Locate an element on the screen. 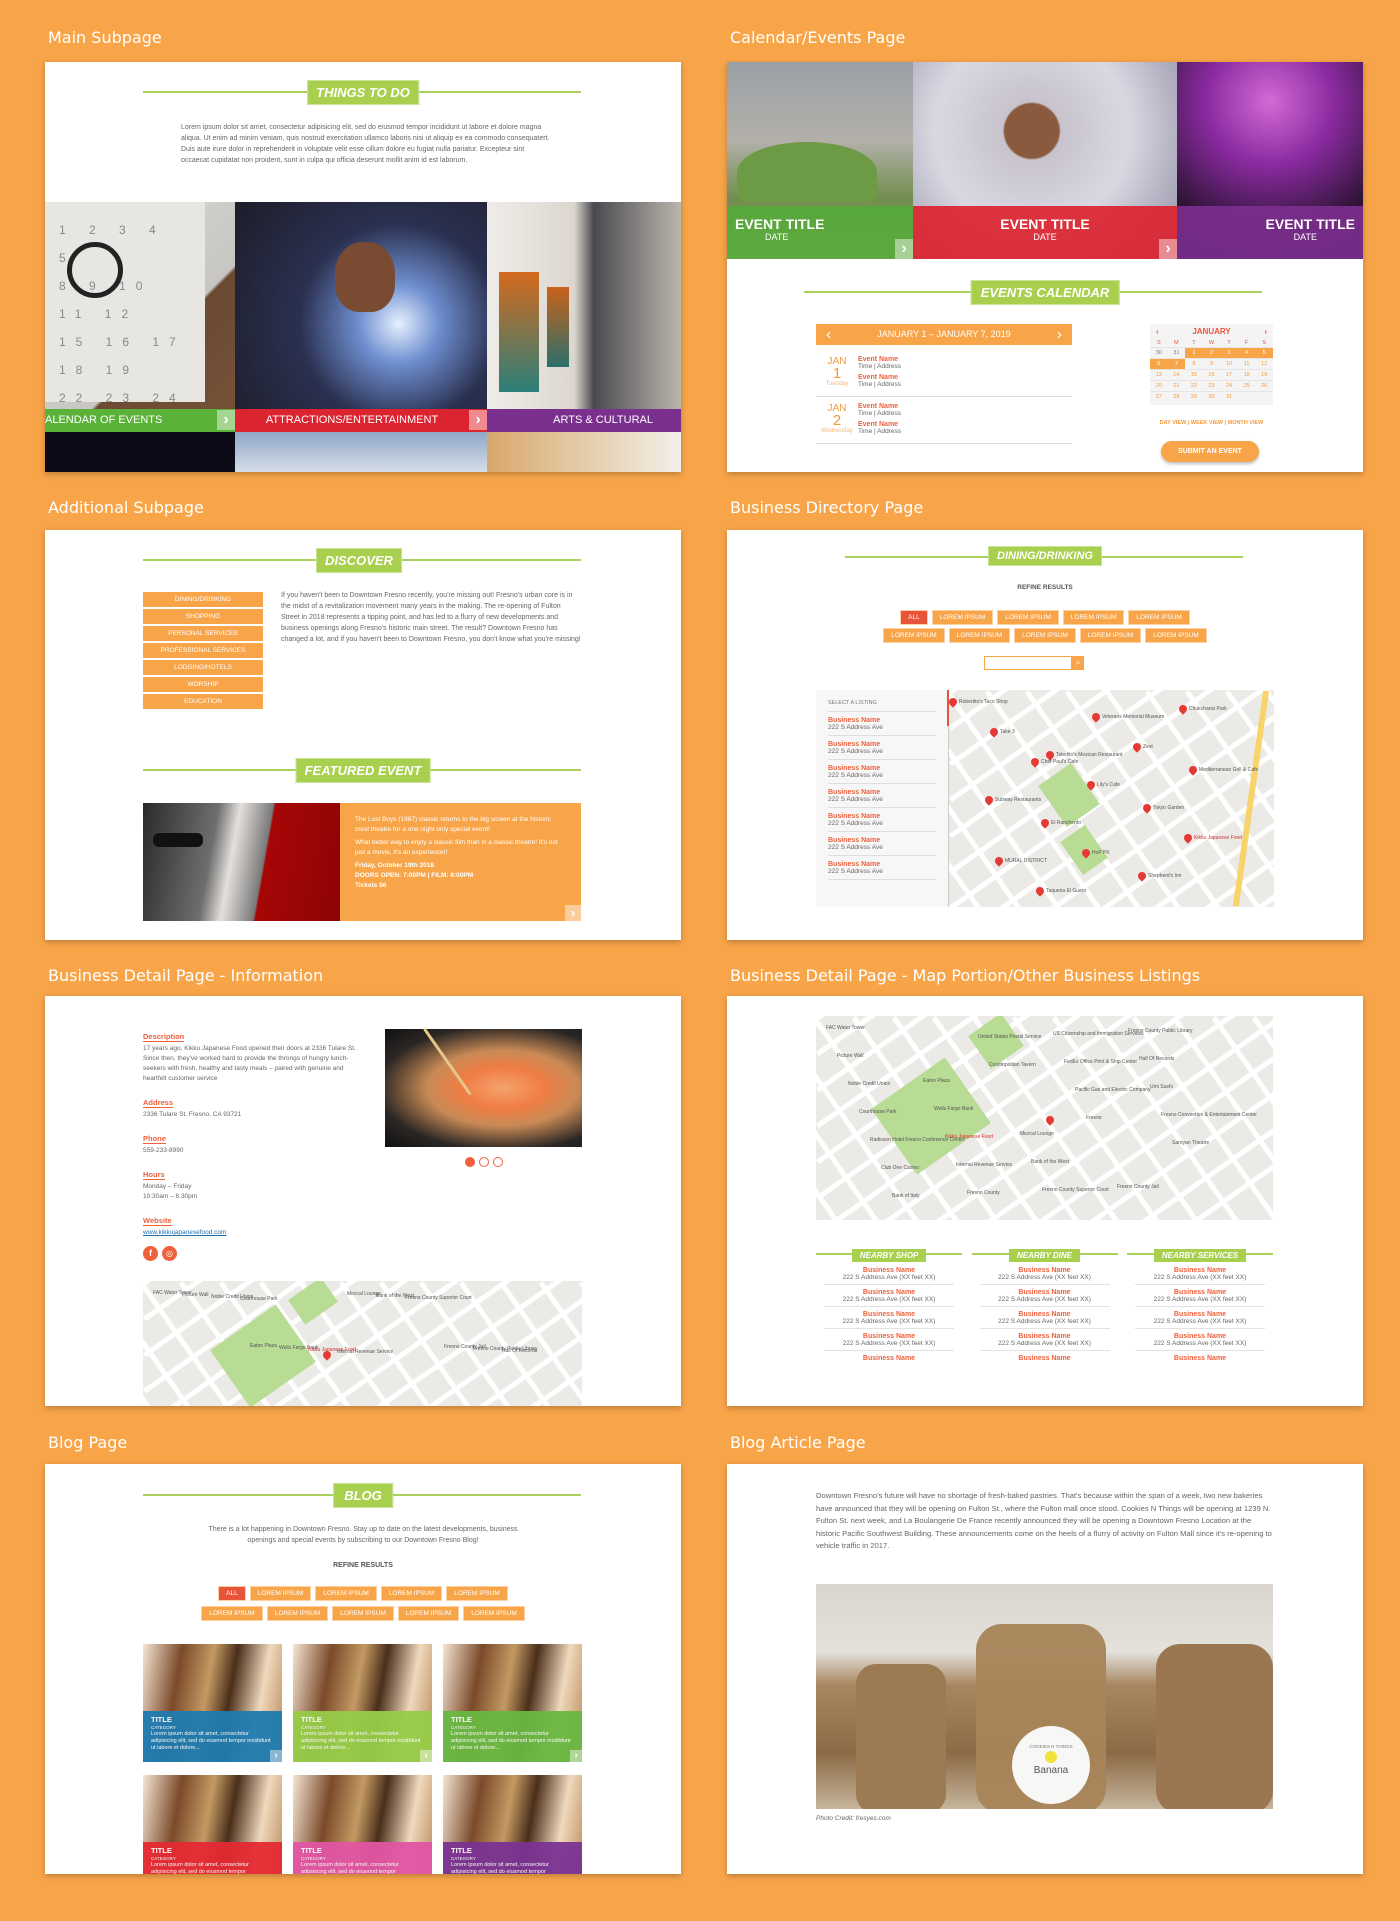 This screenshot has width=1400, height=1921. calendar-day: 1 is located at coordinates (1194, 353).